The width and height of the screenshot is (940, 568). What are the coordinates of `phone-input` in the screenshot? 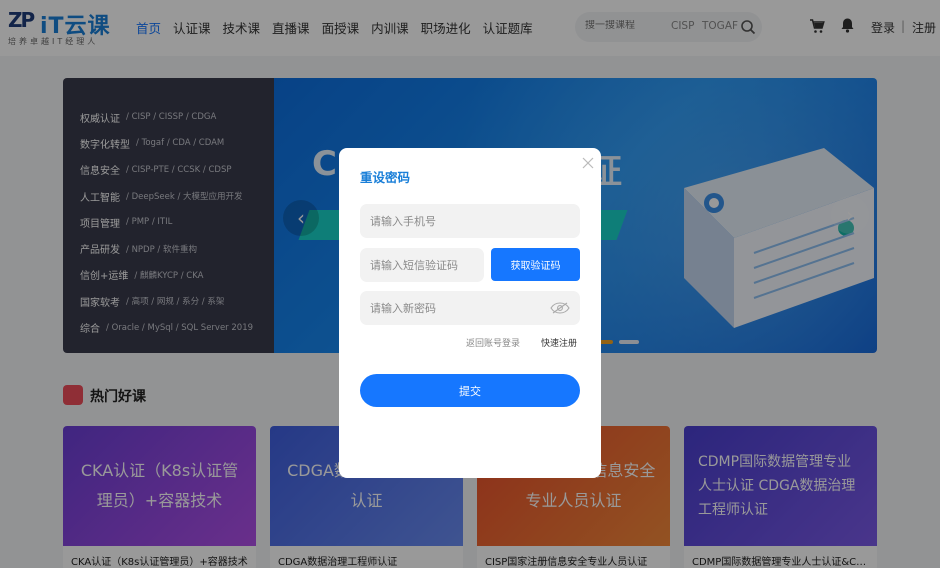 It's located at (470, 221).